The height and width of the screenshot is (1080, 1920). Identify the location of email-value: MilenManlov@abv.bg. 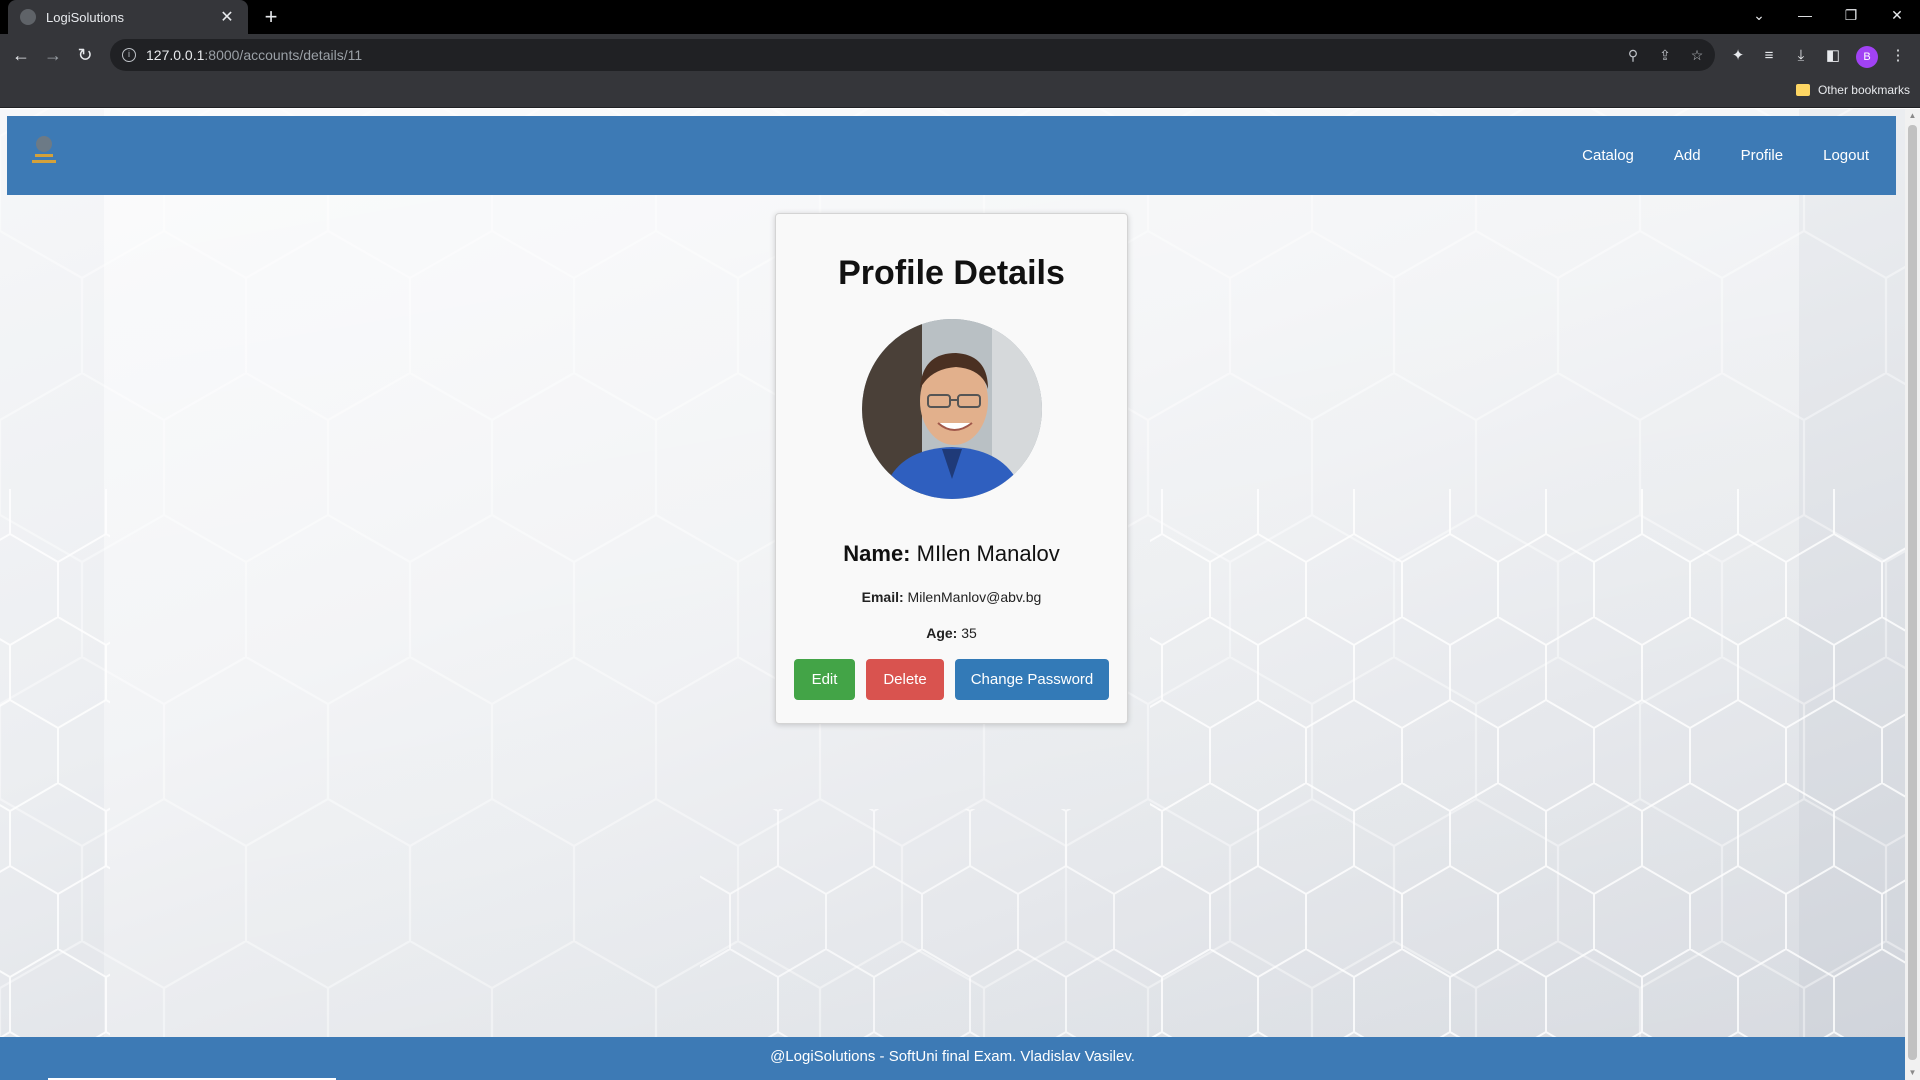
(974, 597).